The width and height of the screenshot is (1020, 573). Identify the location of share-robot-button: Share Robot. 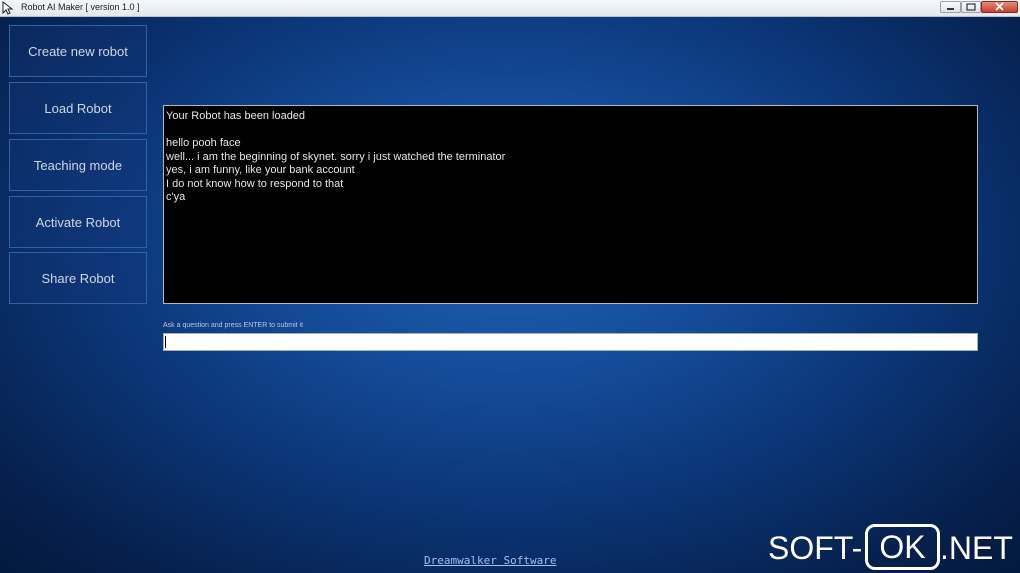
(78, 278).